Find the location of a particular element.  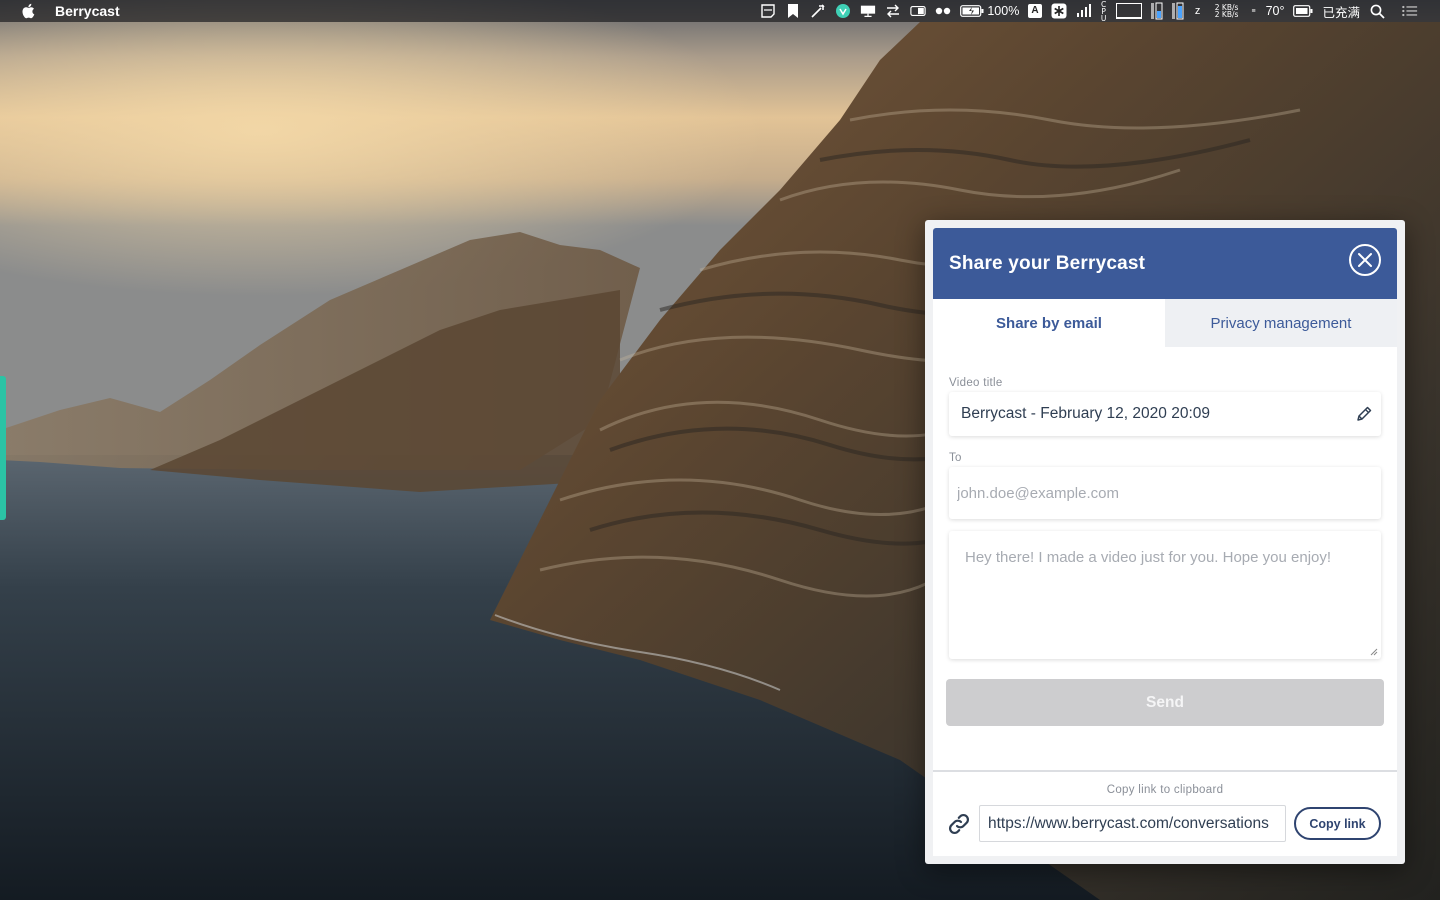

apple-icon is located at coordinates (28, 11).